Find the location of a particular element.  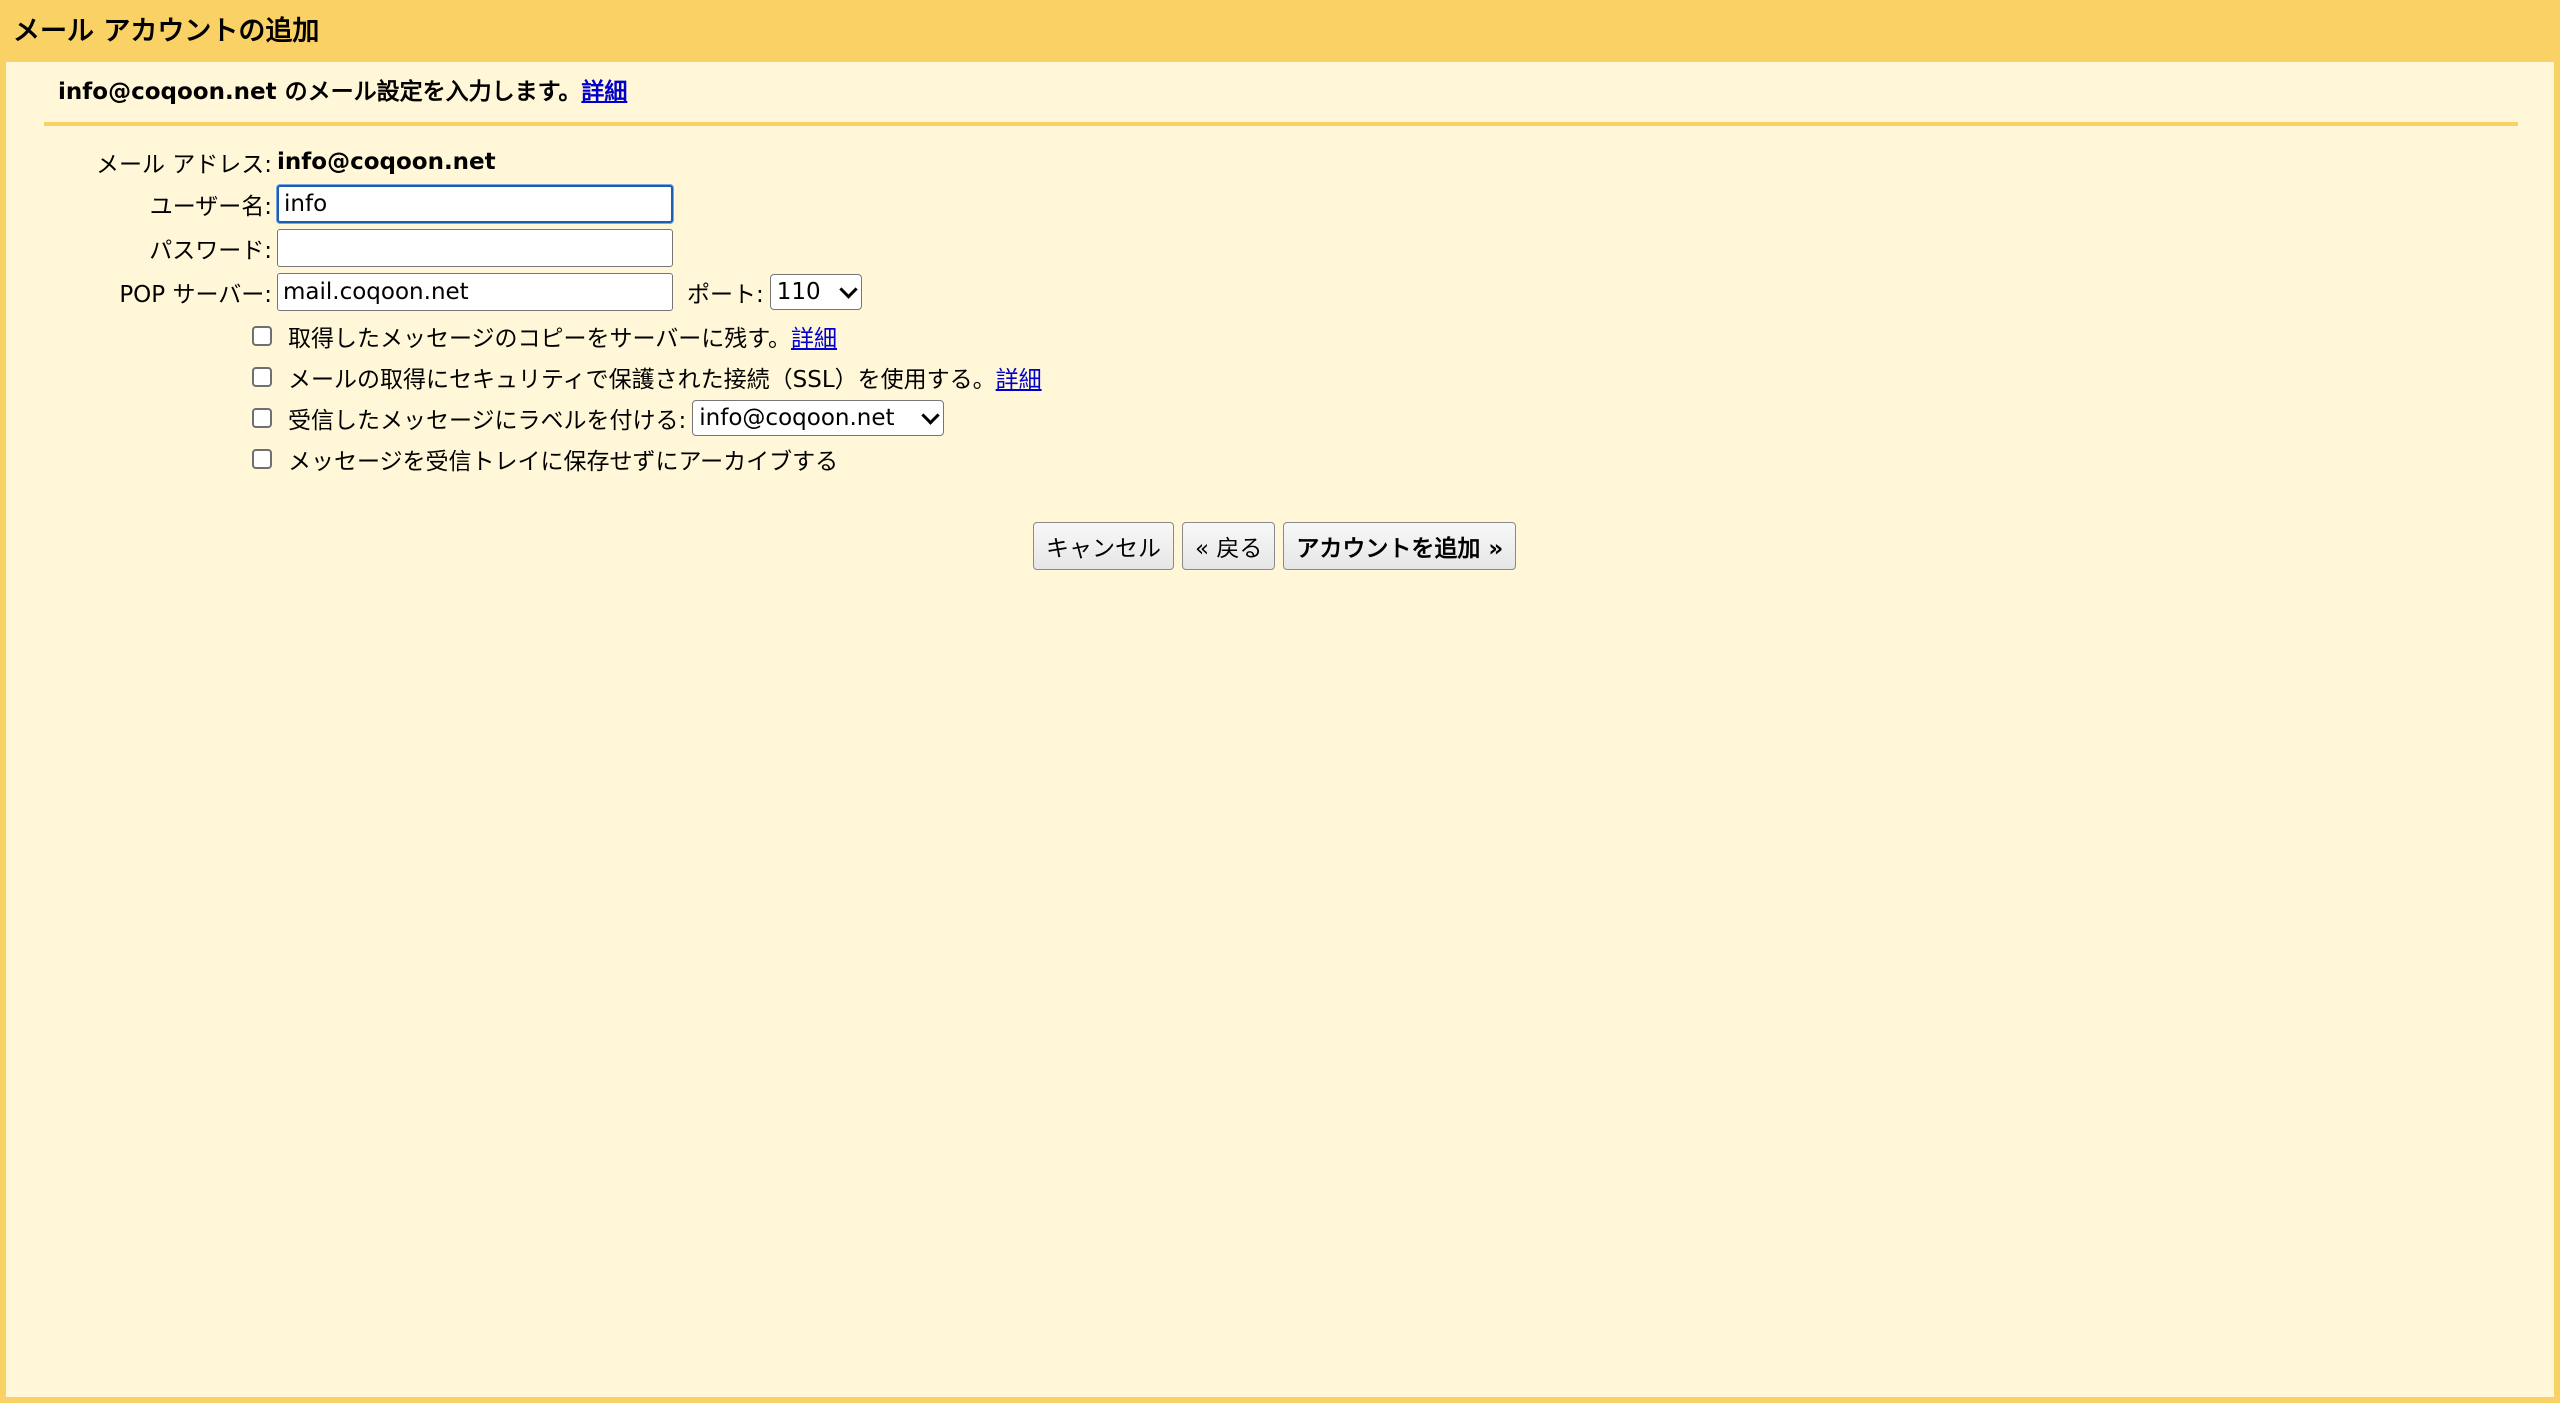

option-archive: メッセージを受信トレイに保存せずにアーカイブする is located at coordinates (545, 459).